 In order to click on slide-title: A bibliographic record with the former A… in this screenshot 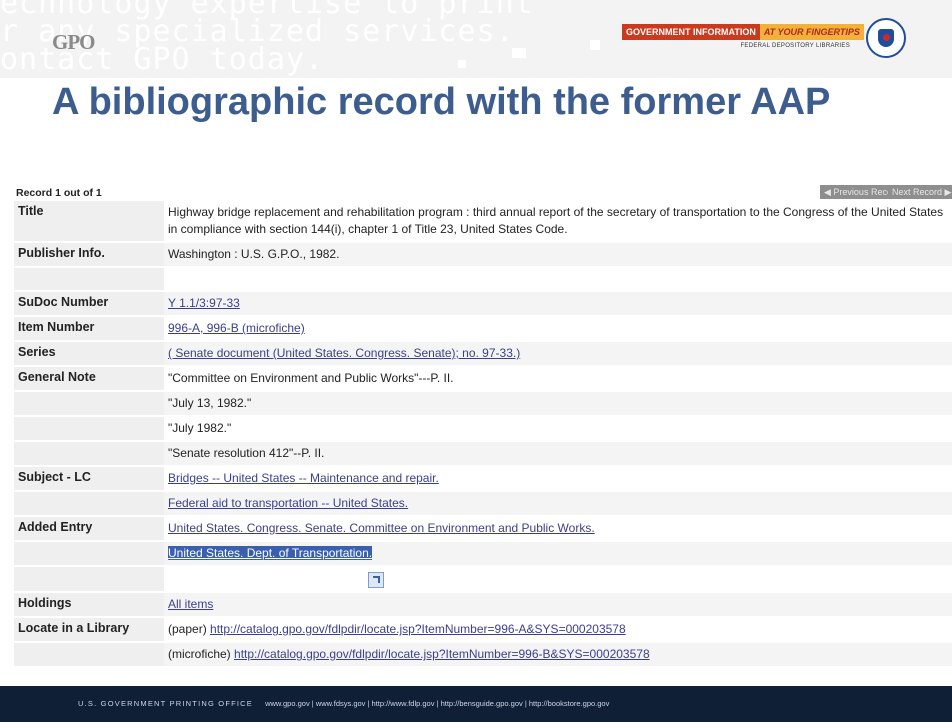, I will do `click(441, 102)`.